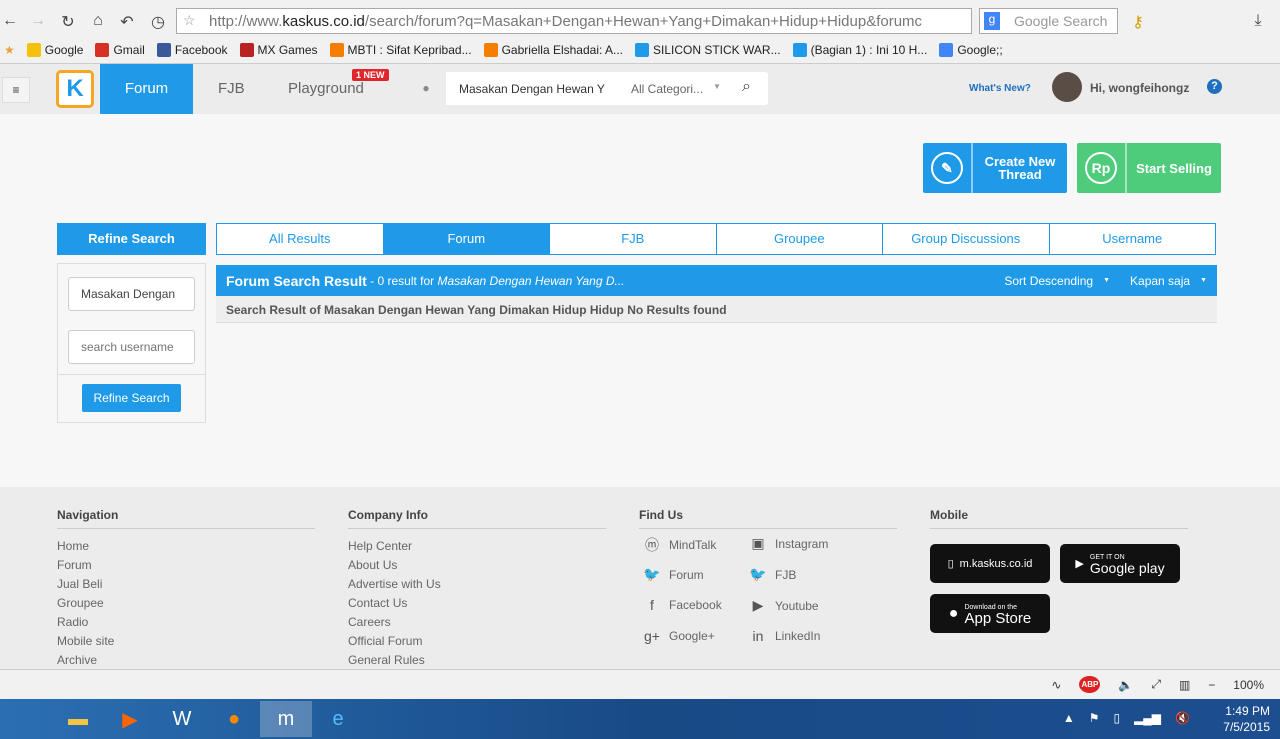 The image size is (1280, 739). Describe the element at coordinates (1184, 685) in the screenshot. I see `columns-icon: ▥` at that location.